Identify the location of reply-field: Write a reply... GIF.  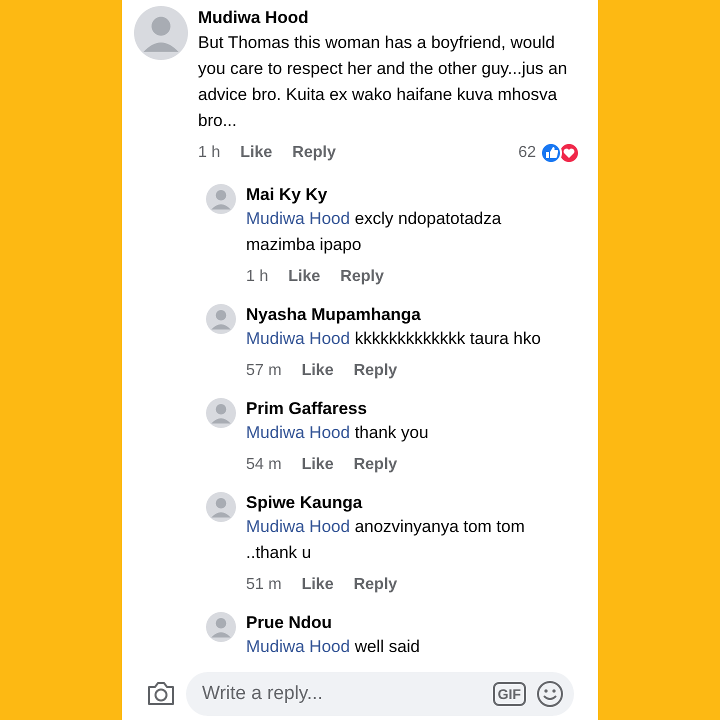
(380, 694).